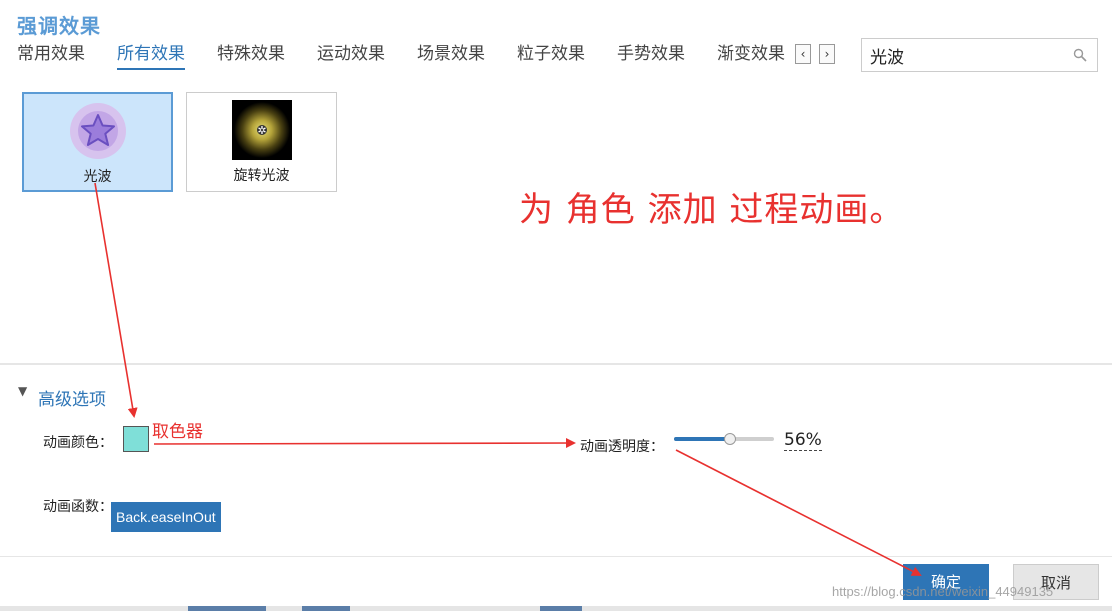  I want to click on color-swatch, so click(136, 439).